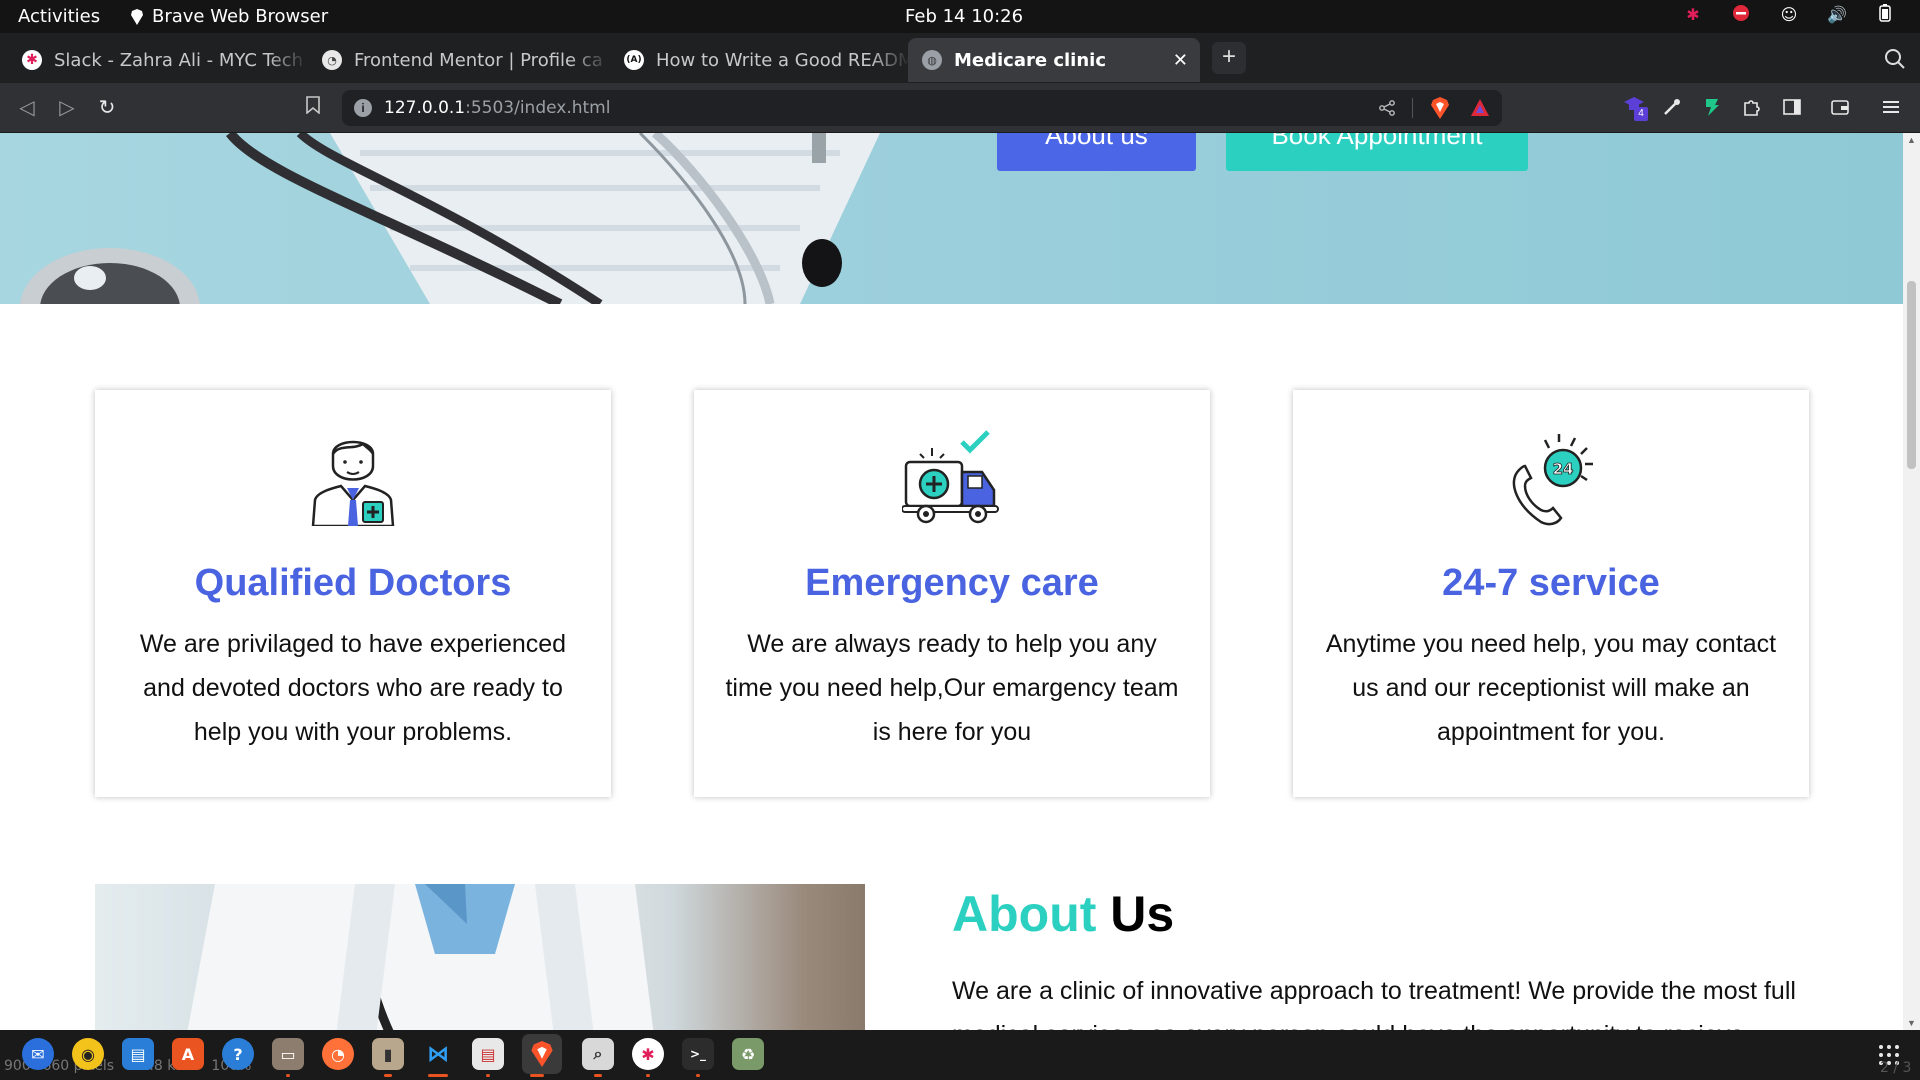 The width and height of the screenshot is (1920, 1080). What do you see at coordinates (748, 1054) in the screenshot?
I see `trash-icon: ♻` at bounding box center [748, 1054].